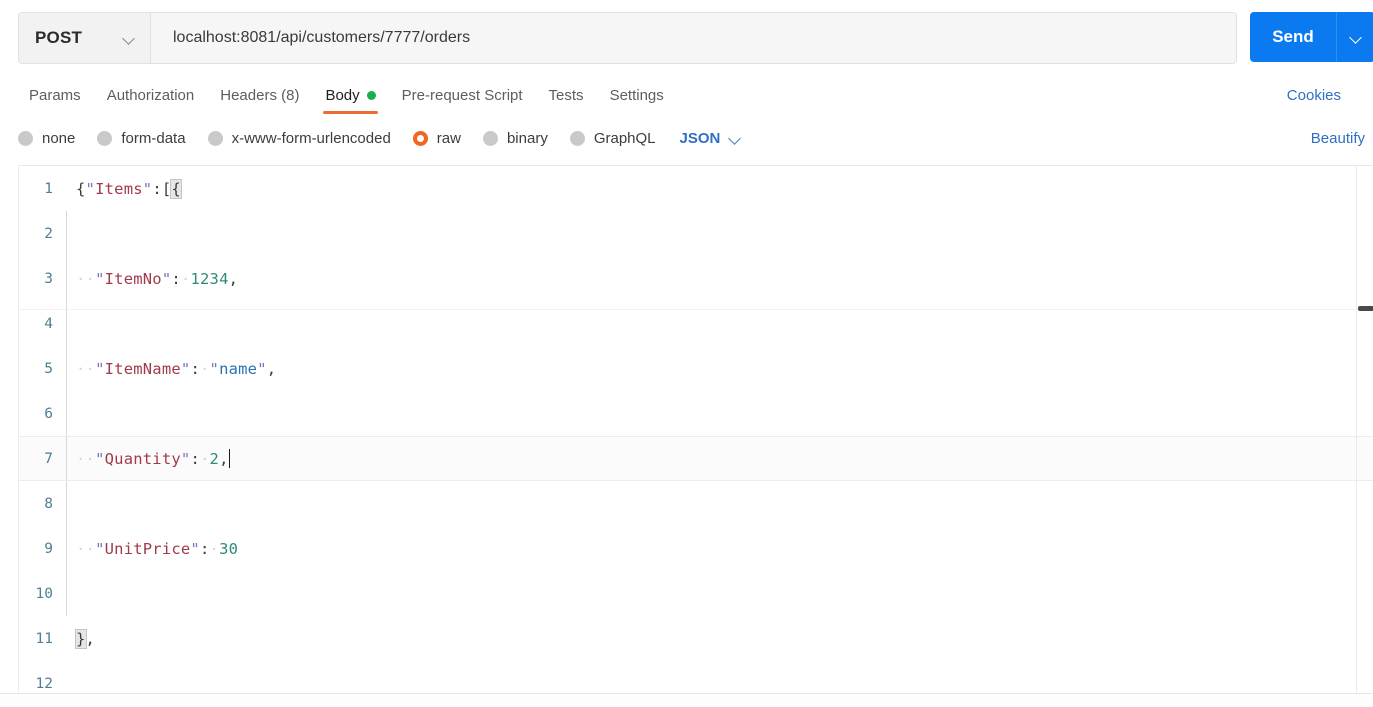 This screenshot has height=707, width=1373. Describe the element at coordinates (1365, 308) in the screenshot. I see `scrollbar-thumb` at that location.